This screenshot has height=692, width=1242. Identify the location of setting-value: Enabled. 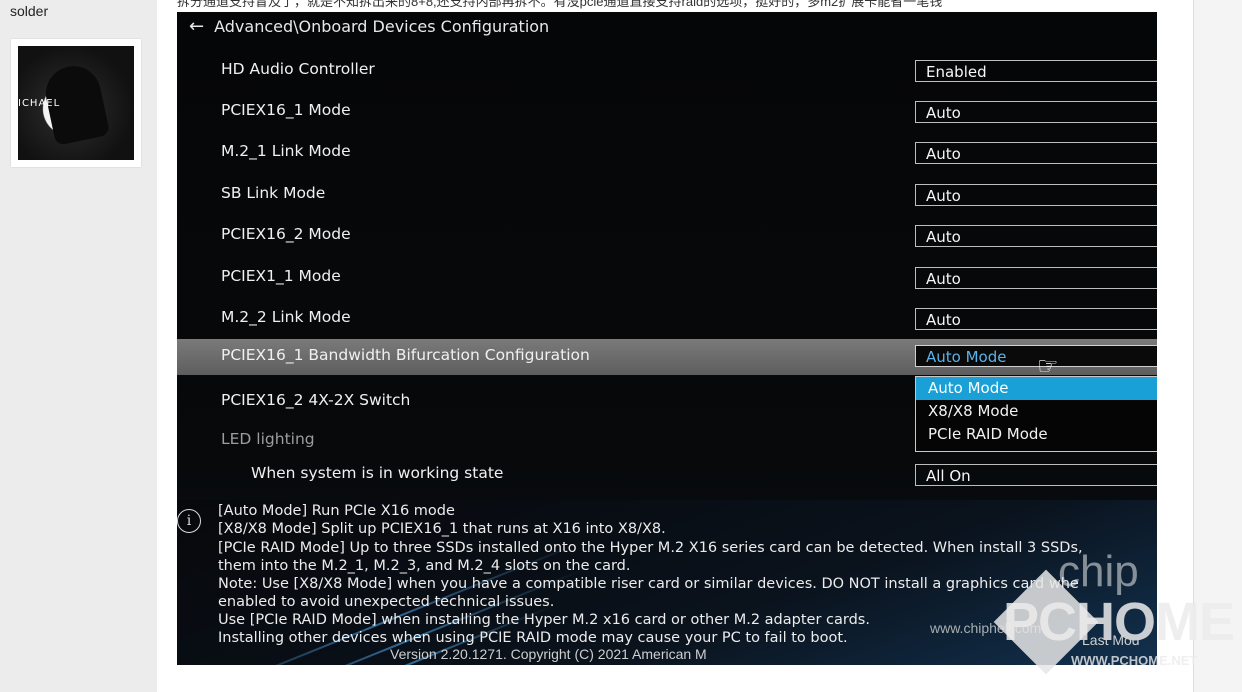
(1036, 71).